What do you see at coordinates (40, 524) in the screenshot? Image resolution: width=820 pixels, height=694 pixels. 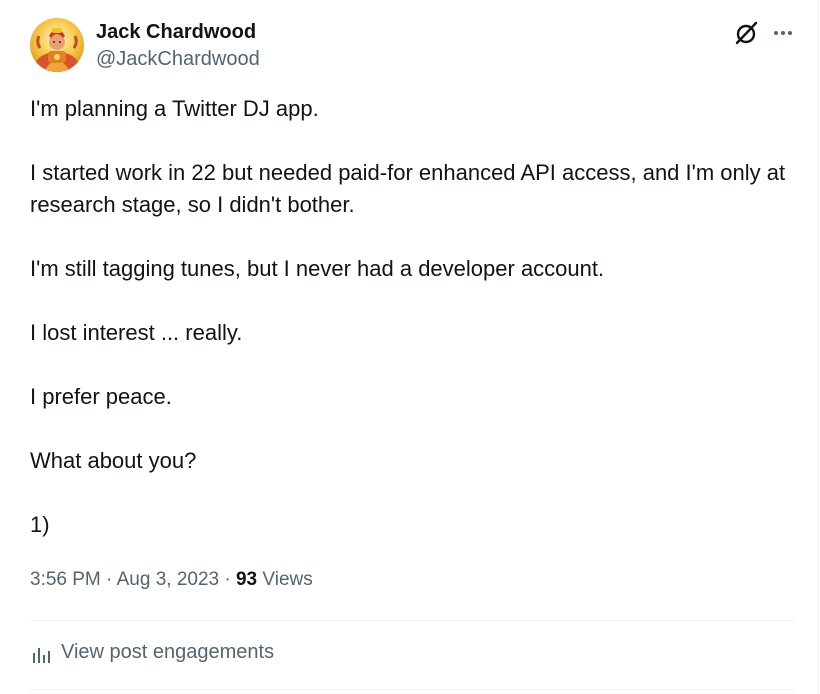 I see `tweet-paragraph: 1)` at bounding box center [40, 524].